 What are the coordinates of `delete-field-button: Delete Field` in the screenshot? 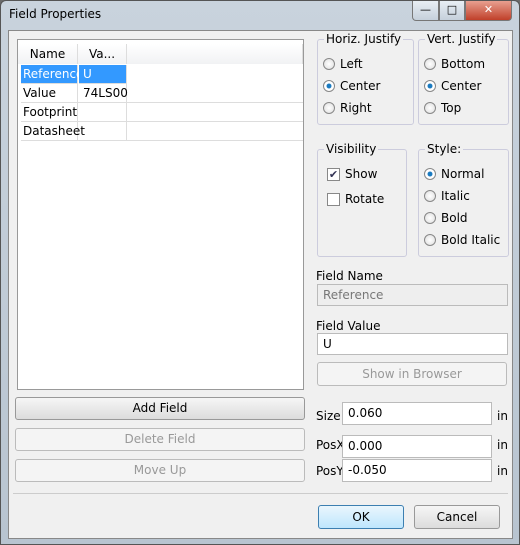 It's located at (160, 439).